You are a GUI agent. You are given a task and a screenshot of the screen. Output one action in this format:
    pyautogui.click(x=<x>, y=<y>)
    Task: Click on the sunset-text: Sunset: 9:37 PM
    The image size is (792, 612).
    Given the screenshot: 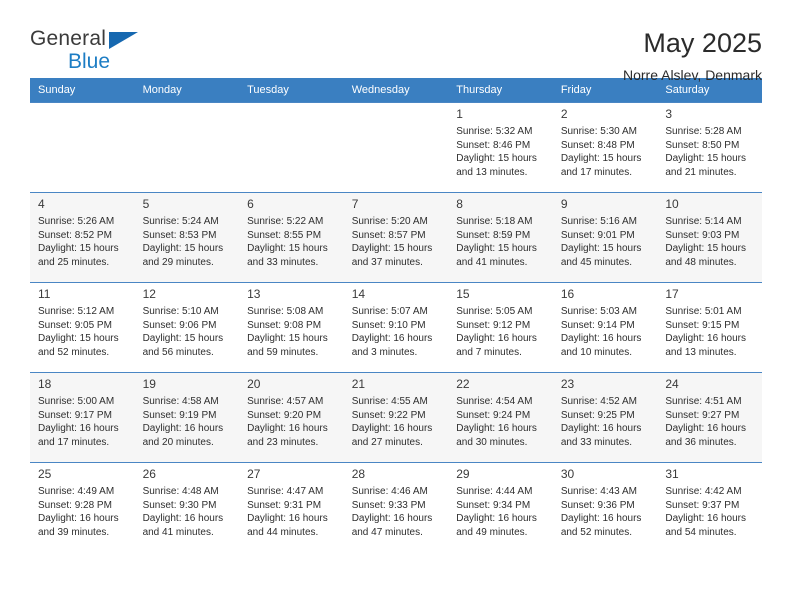 What is the action you would take?
    pyautogui.click(x=702, y=505)
    